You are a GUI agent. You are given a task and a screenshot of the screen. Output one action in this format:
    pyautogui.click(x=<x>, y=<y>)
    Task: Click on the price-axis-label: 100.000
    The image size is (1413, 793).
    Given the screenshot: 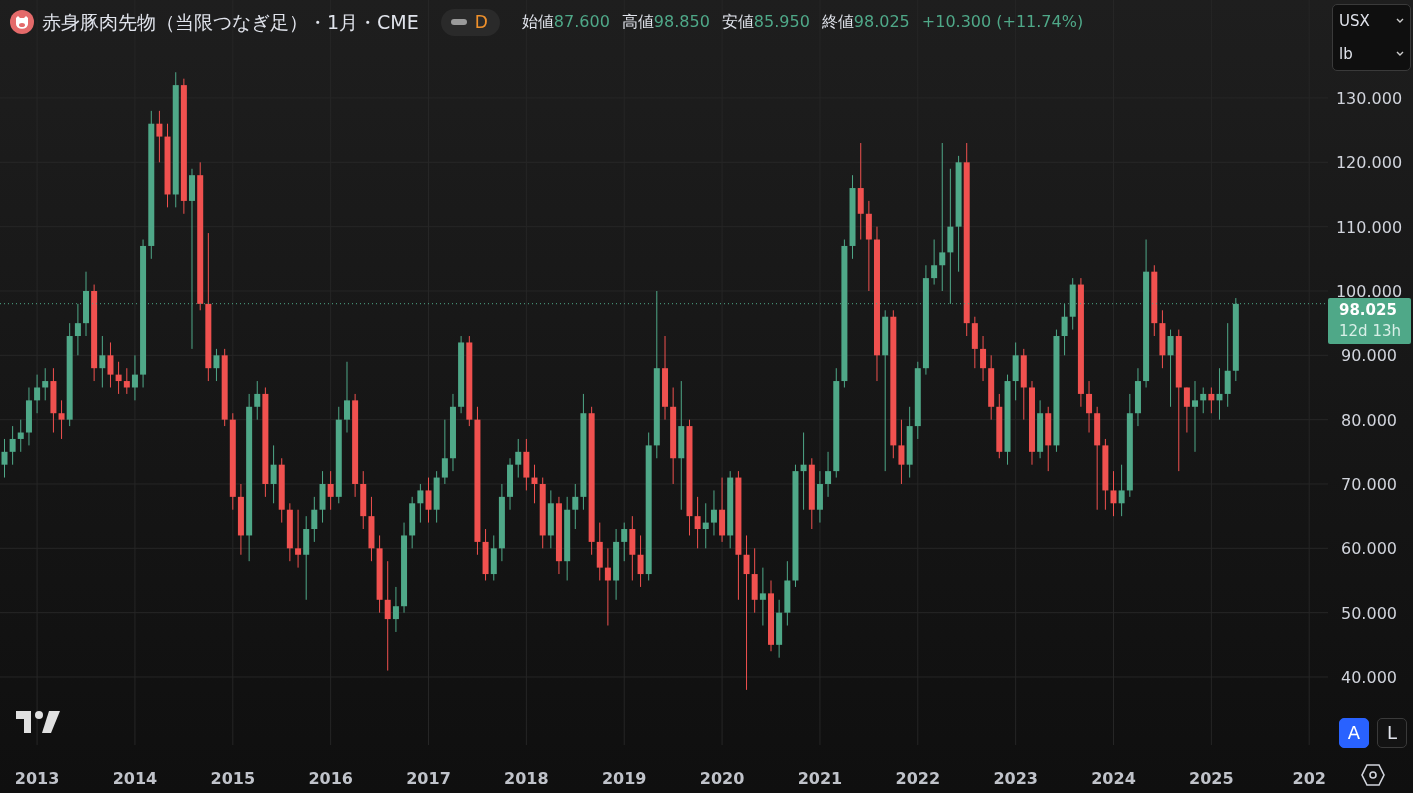 What is the action you would take?
    pyautogui.click(x=1369, y=291)
    